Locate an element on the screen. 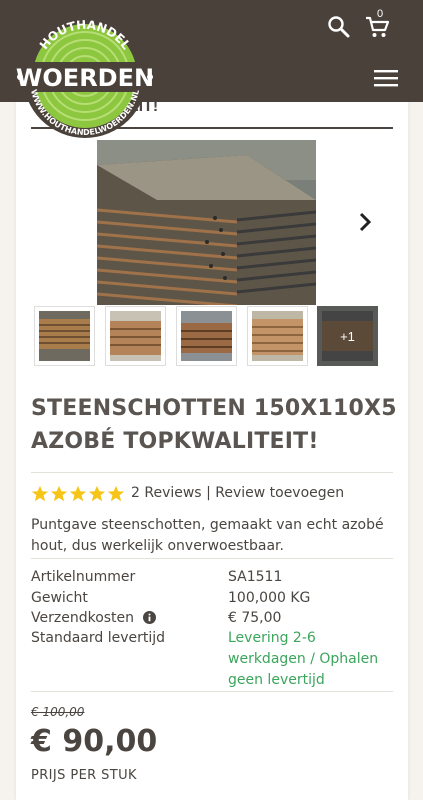 The width and height of the screenshot is (423, 800). old-price: € 100,00 is located at coordinates (58, 712).